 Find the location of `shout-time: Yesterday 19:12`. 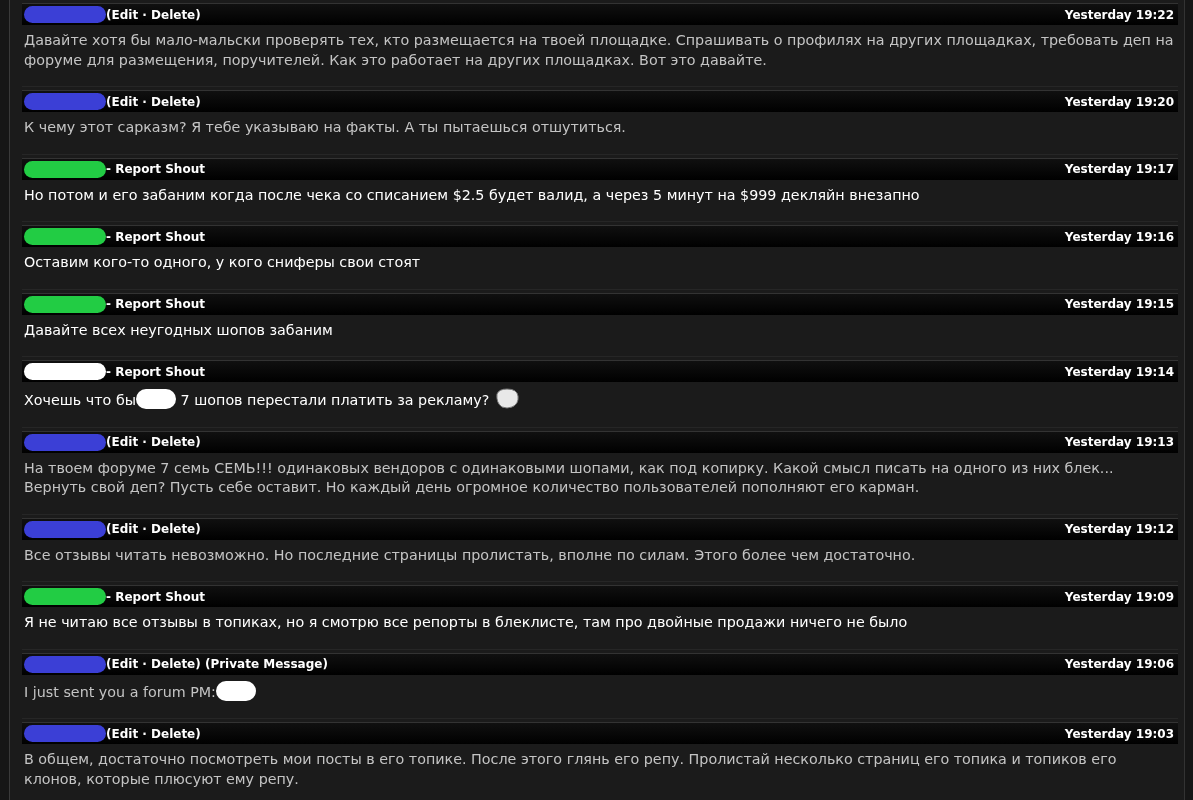

shout-time: Yesterday 19:12 is located at coordinates (1119, 529).